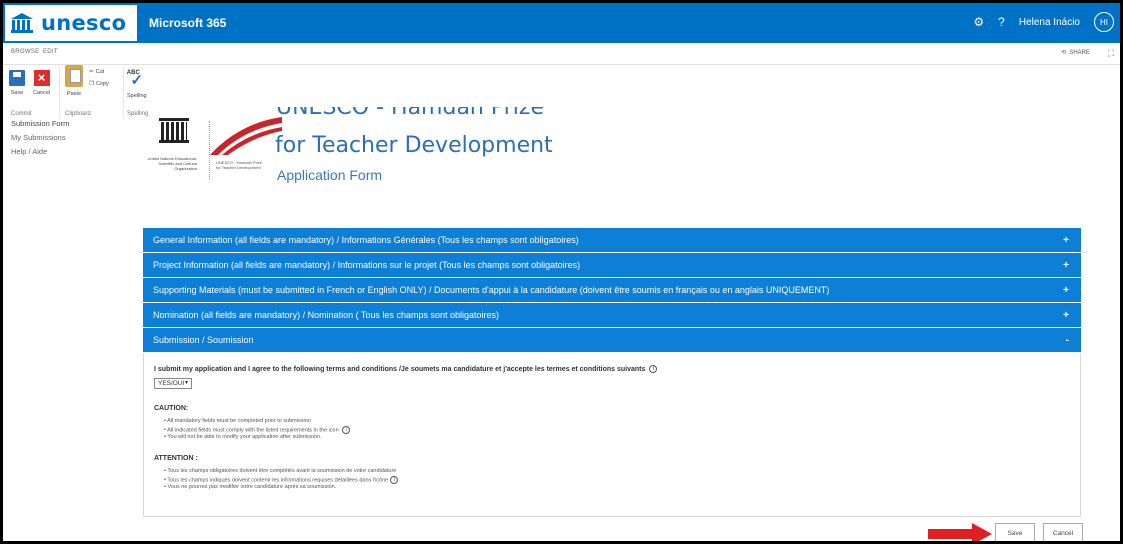  I want to click on group-spelling: Spelling, so click(138, 114).